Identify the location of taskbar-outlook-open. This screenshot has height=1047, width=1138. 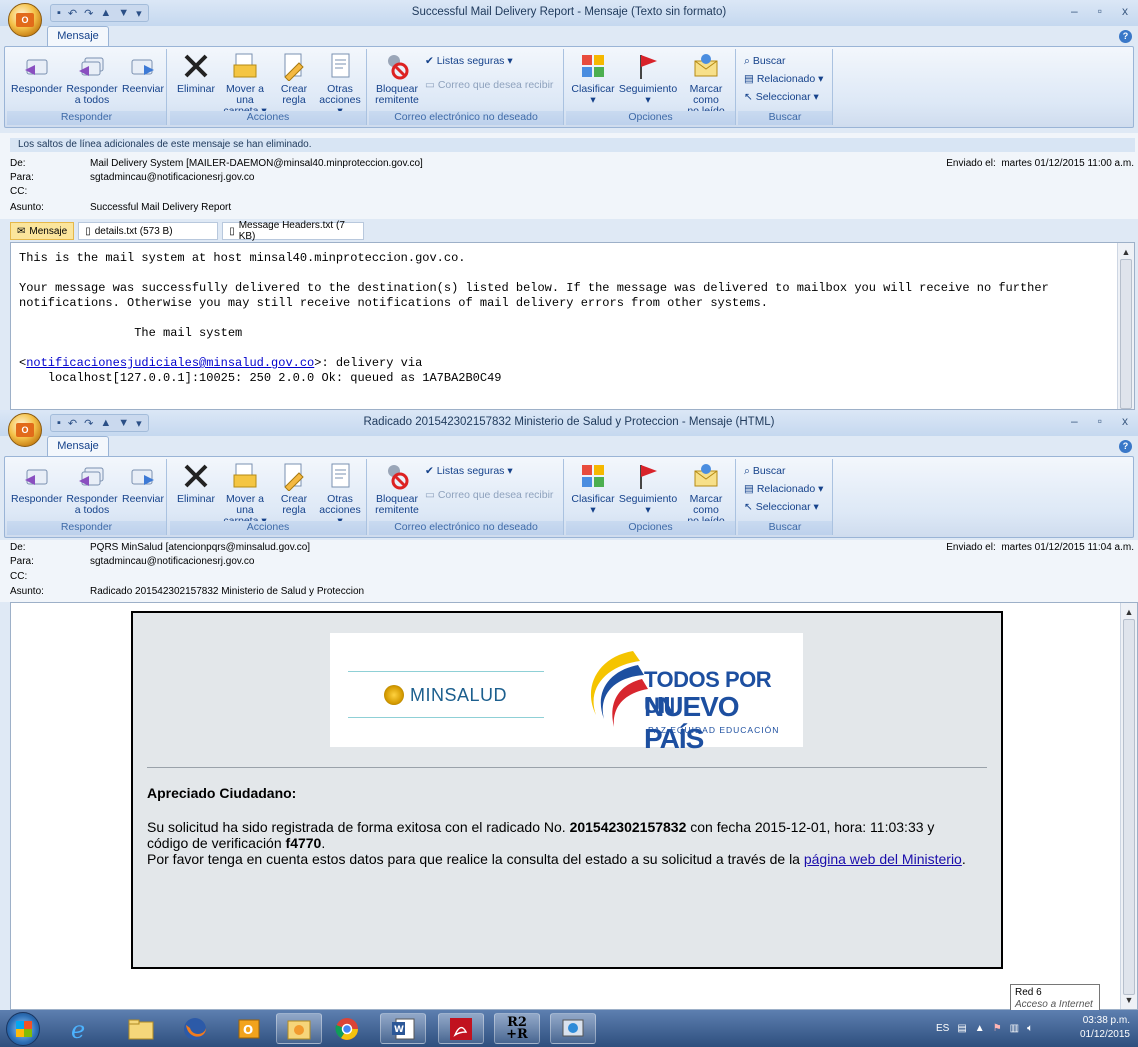
(299, 1028).